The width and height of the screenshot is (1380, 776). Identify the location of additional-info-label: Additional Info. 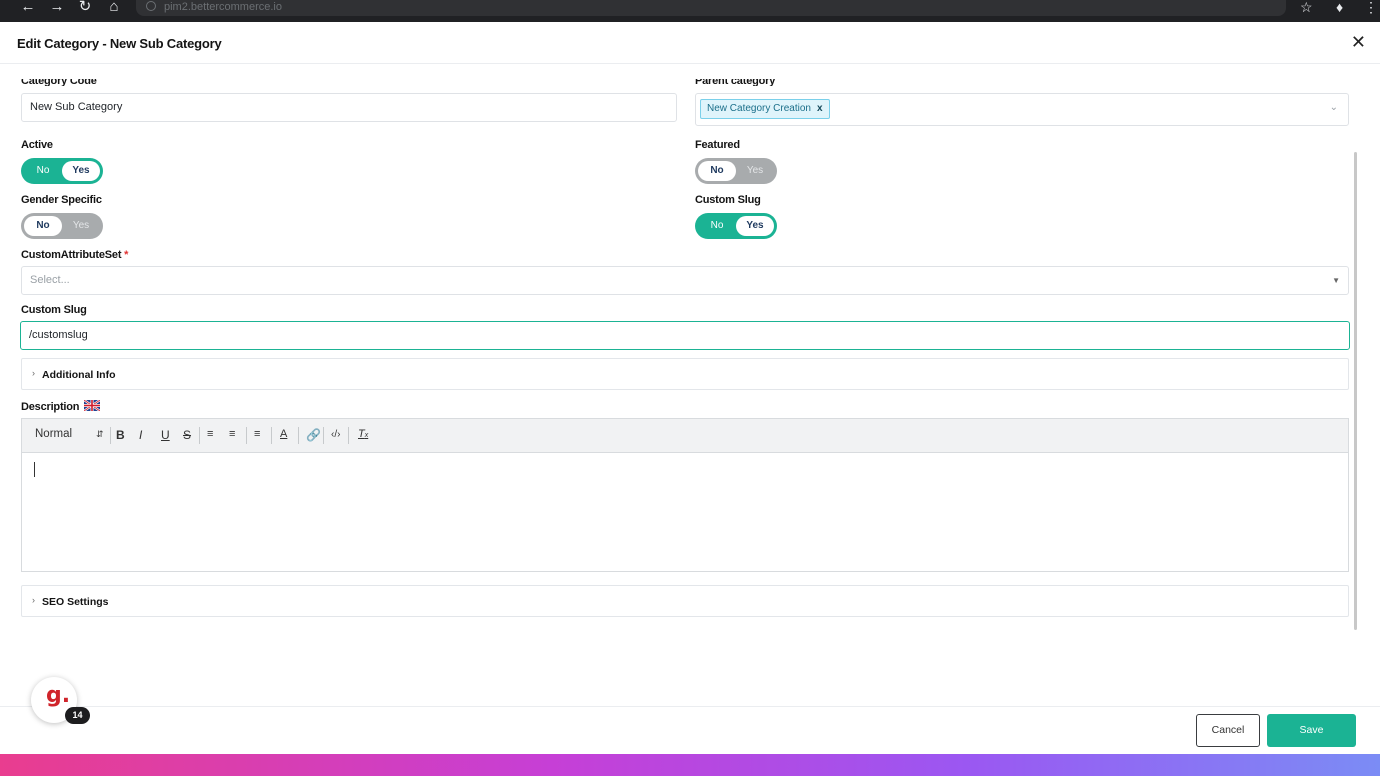
(79, 375).